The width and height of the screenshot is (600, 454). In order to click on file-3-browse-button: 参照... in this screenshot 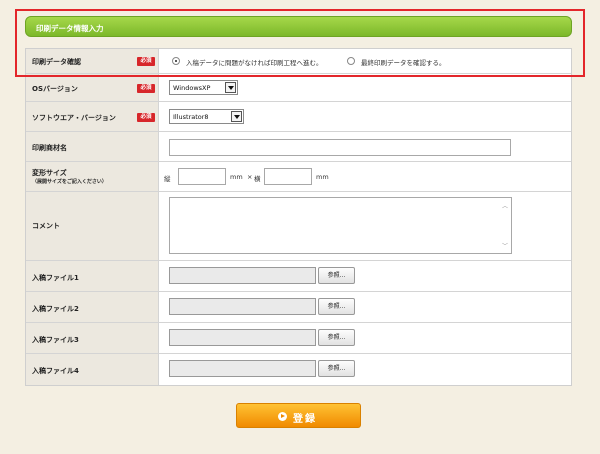, I will do `click(336, 337)`.